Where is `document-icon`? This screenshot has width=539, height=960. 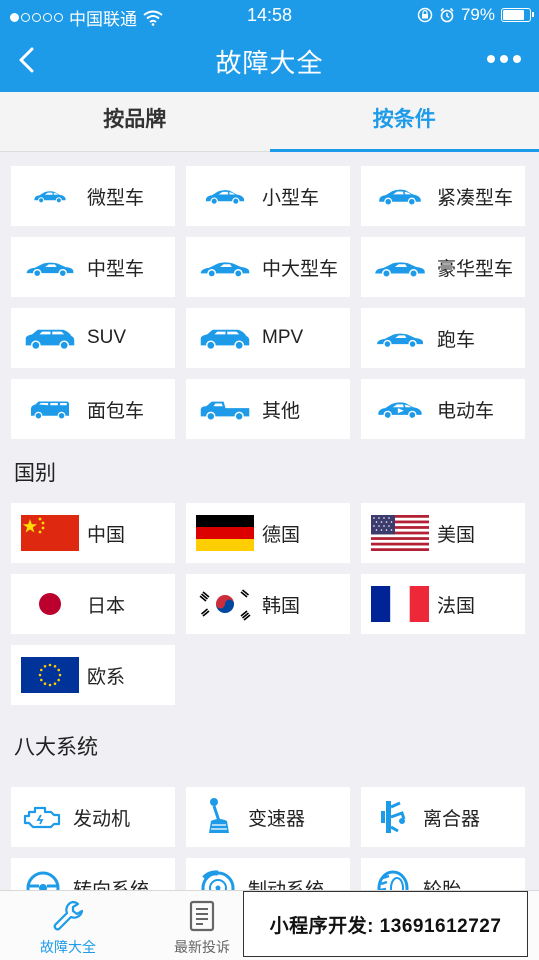
document-icon is located at coordinates (202, 916).